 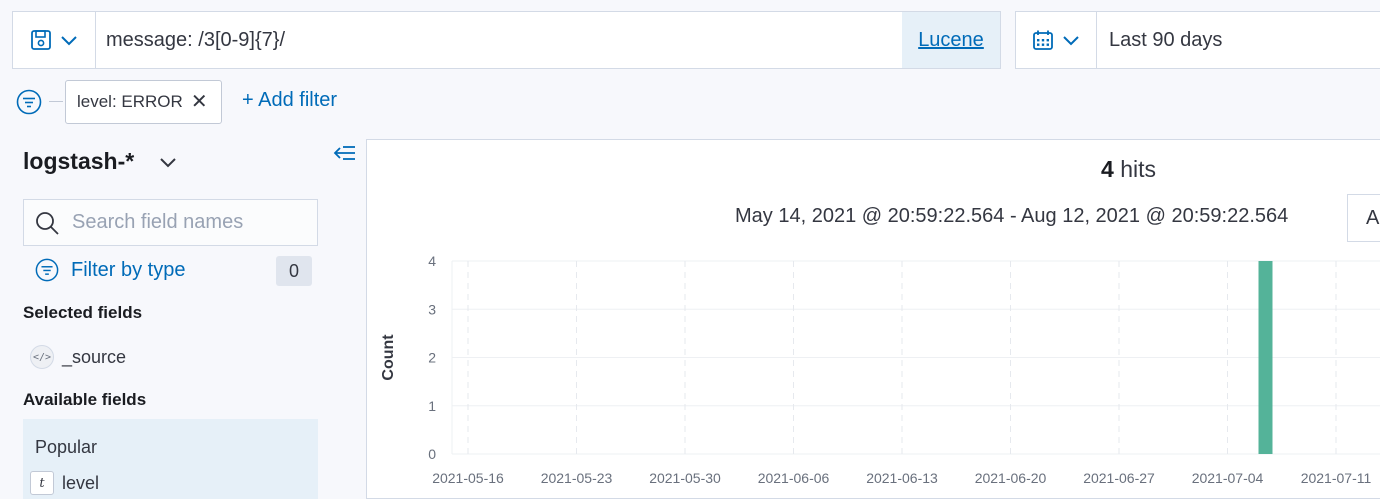 What do you see at coordinates (794, 478) in the screenshot?
I see `x-tick-label: 2021-06-06` at bounding box center [794, 478].